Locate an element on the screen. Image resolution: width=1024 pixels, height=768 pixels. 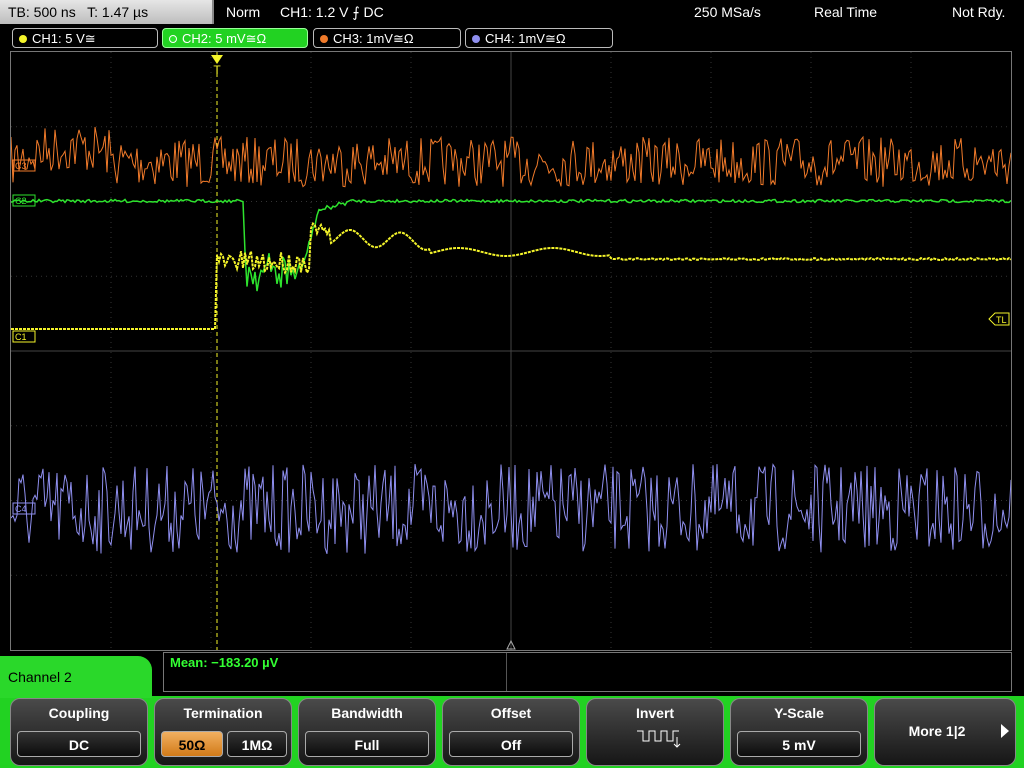
ch1-label: CH1: 5 V≅ is located at coordinates (64, 38).